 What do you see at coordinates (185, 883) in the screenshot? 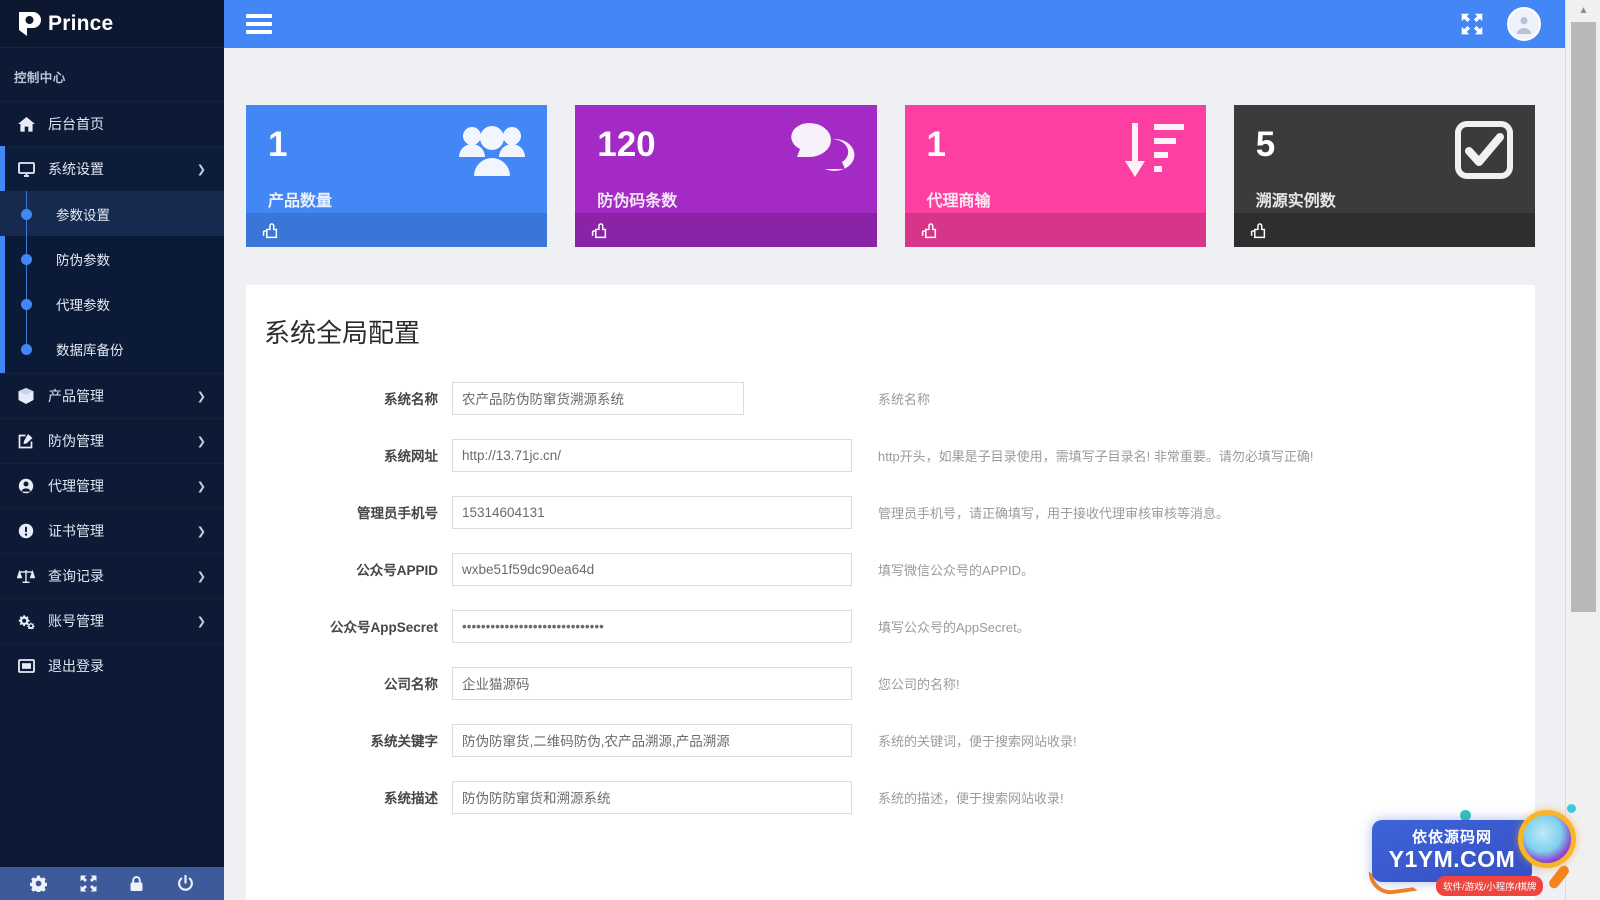
I see `power-icon` at bounding box center [185, 883].